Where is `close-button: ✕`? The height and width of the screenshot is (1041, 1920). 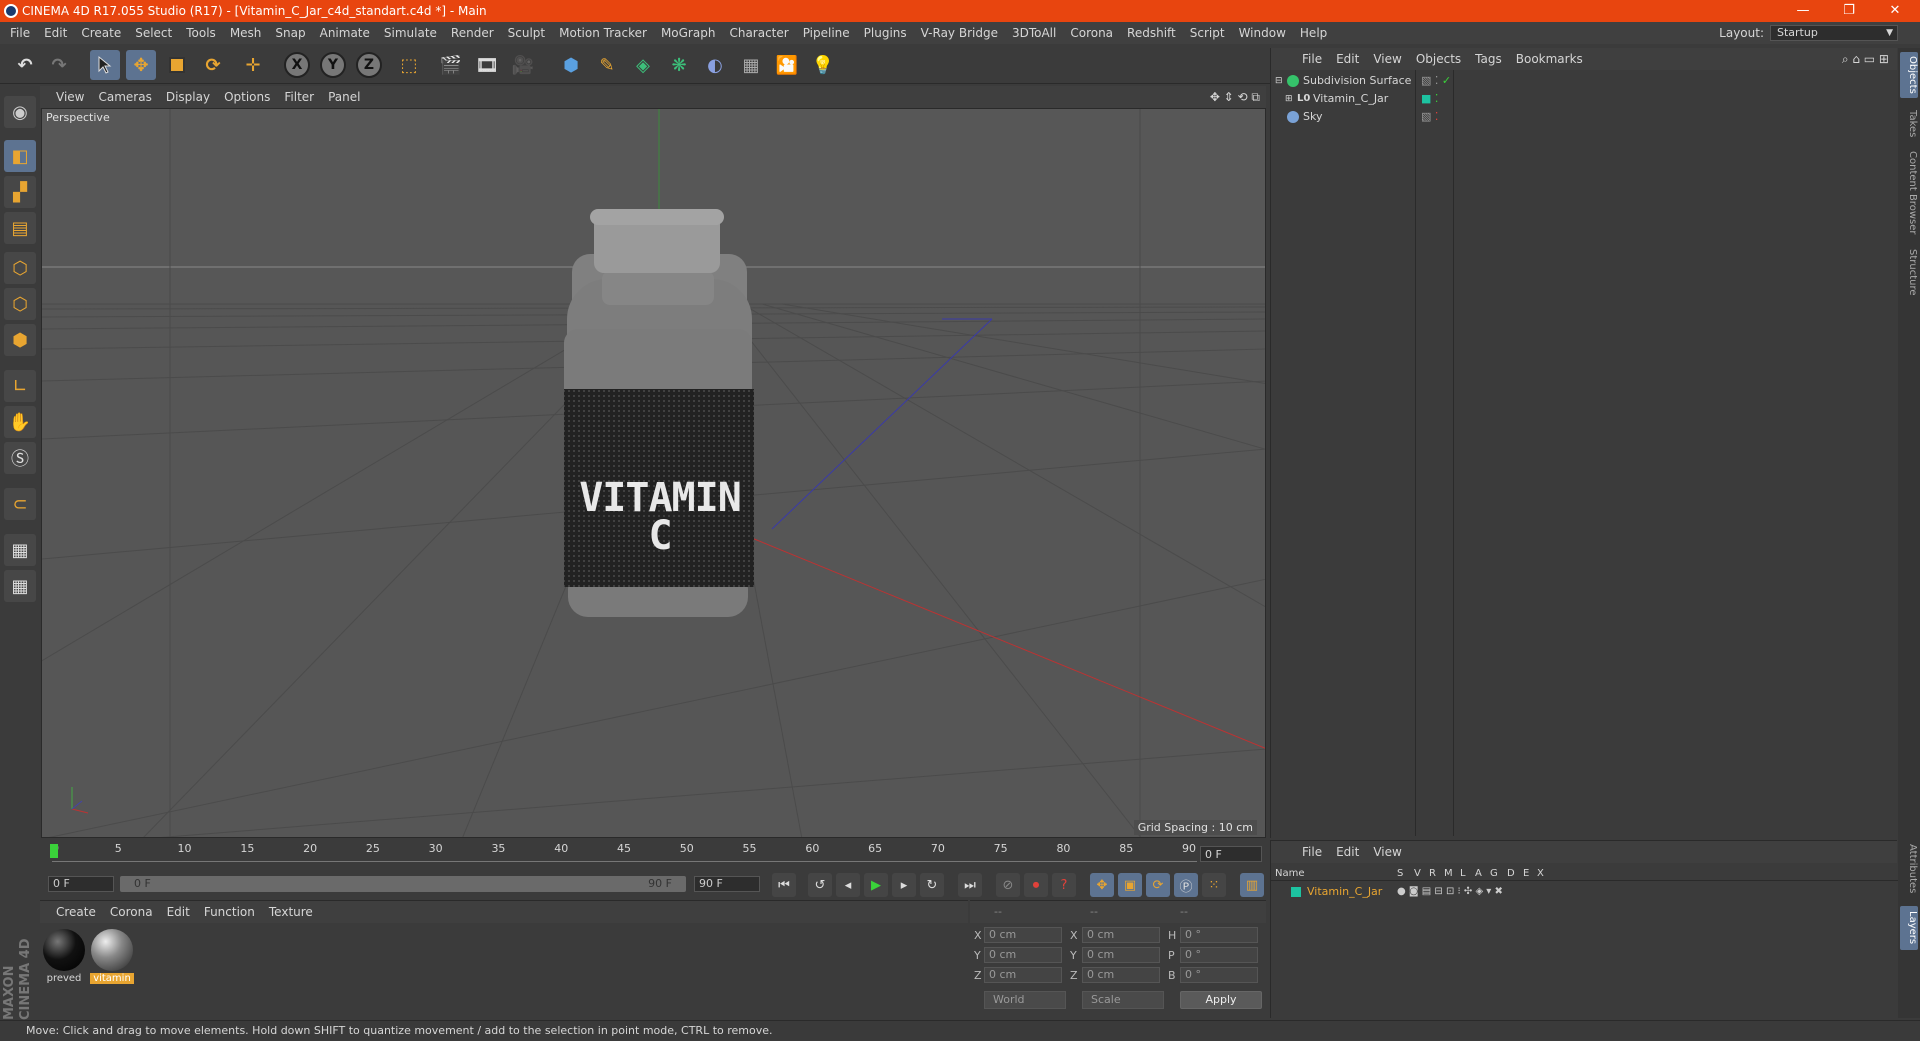
close-button: ✕ is located at coordinates (1895, 11).